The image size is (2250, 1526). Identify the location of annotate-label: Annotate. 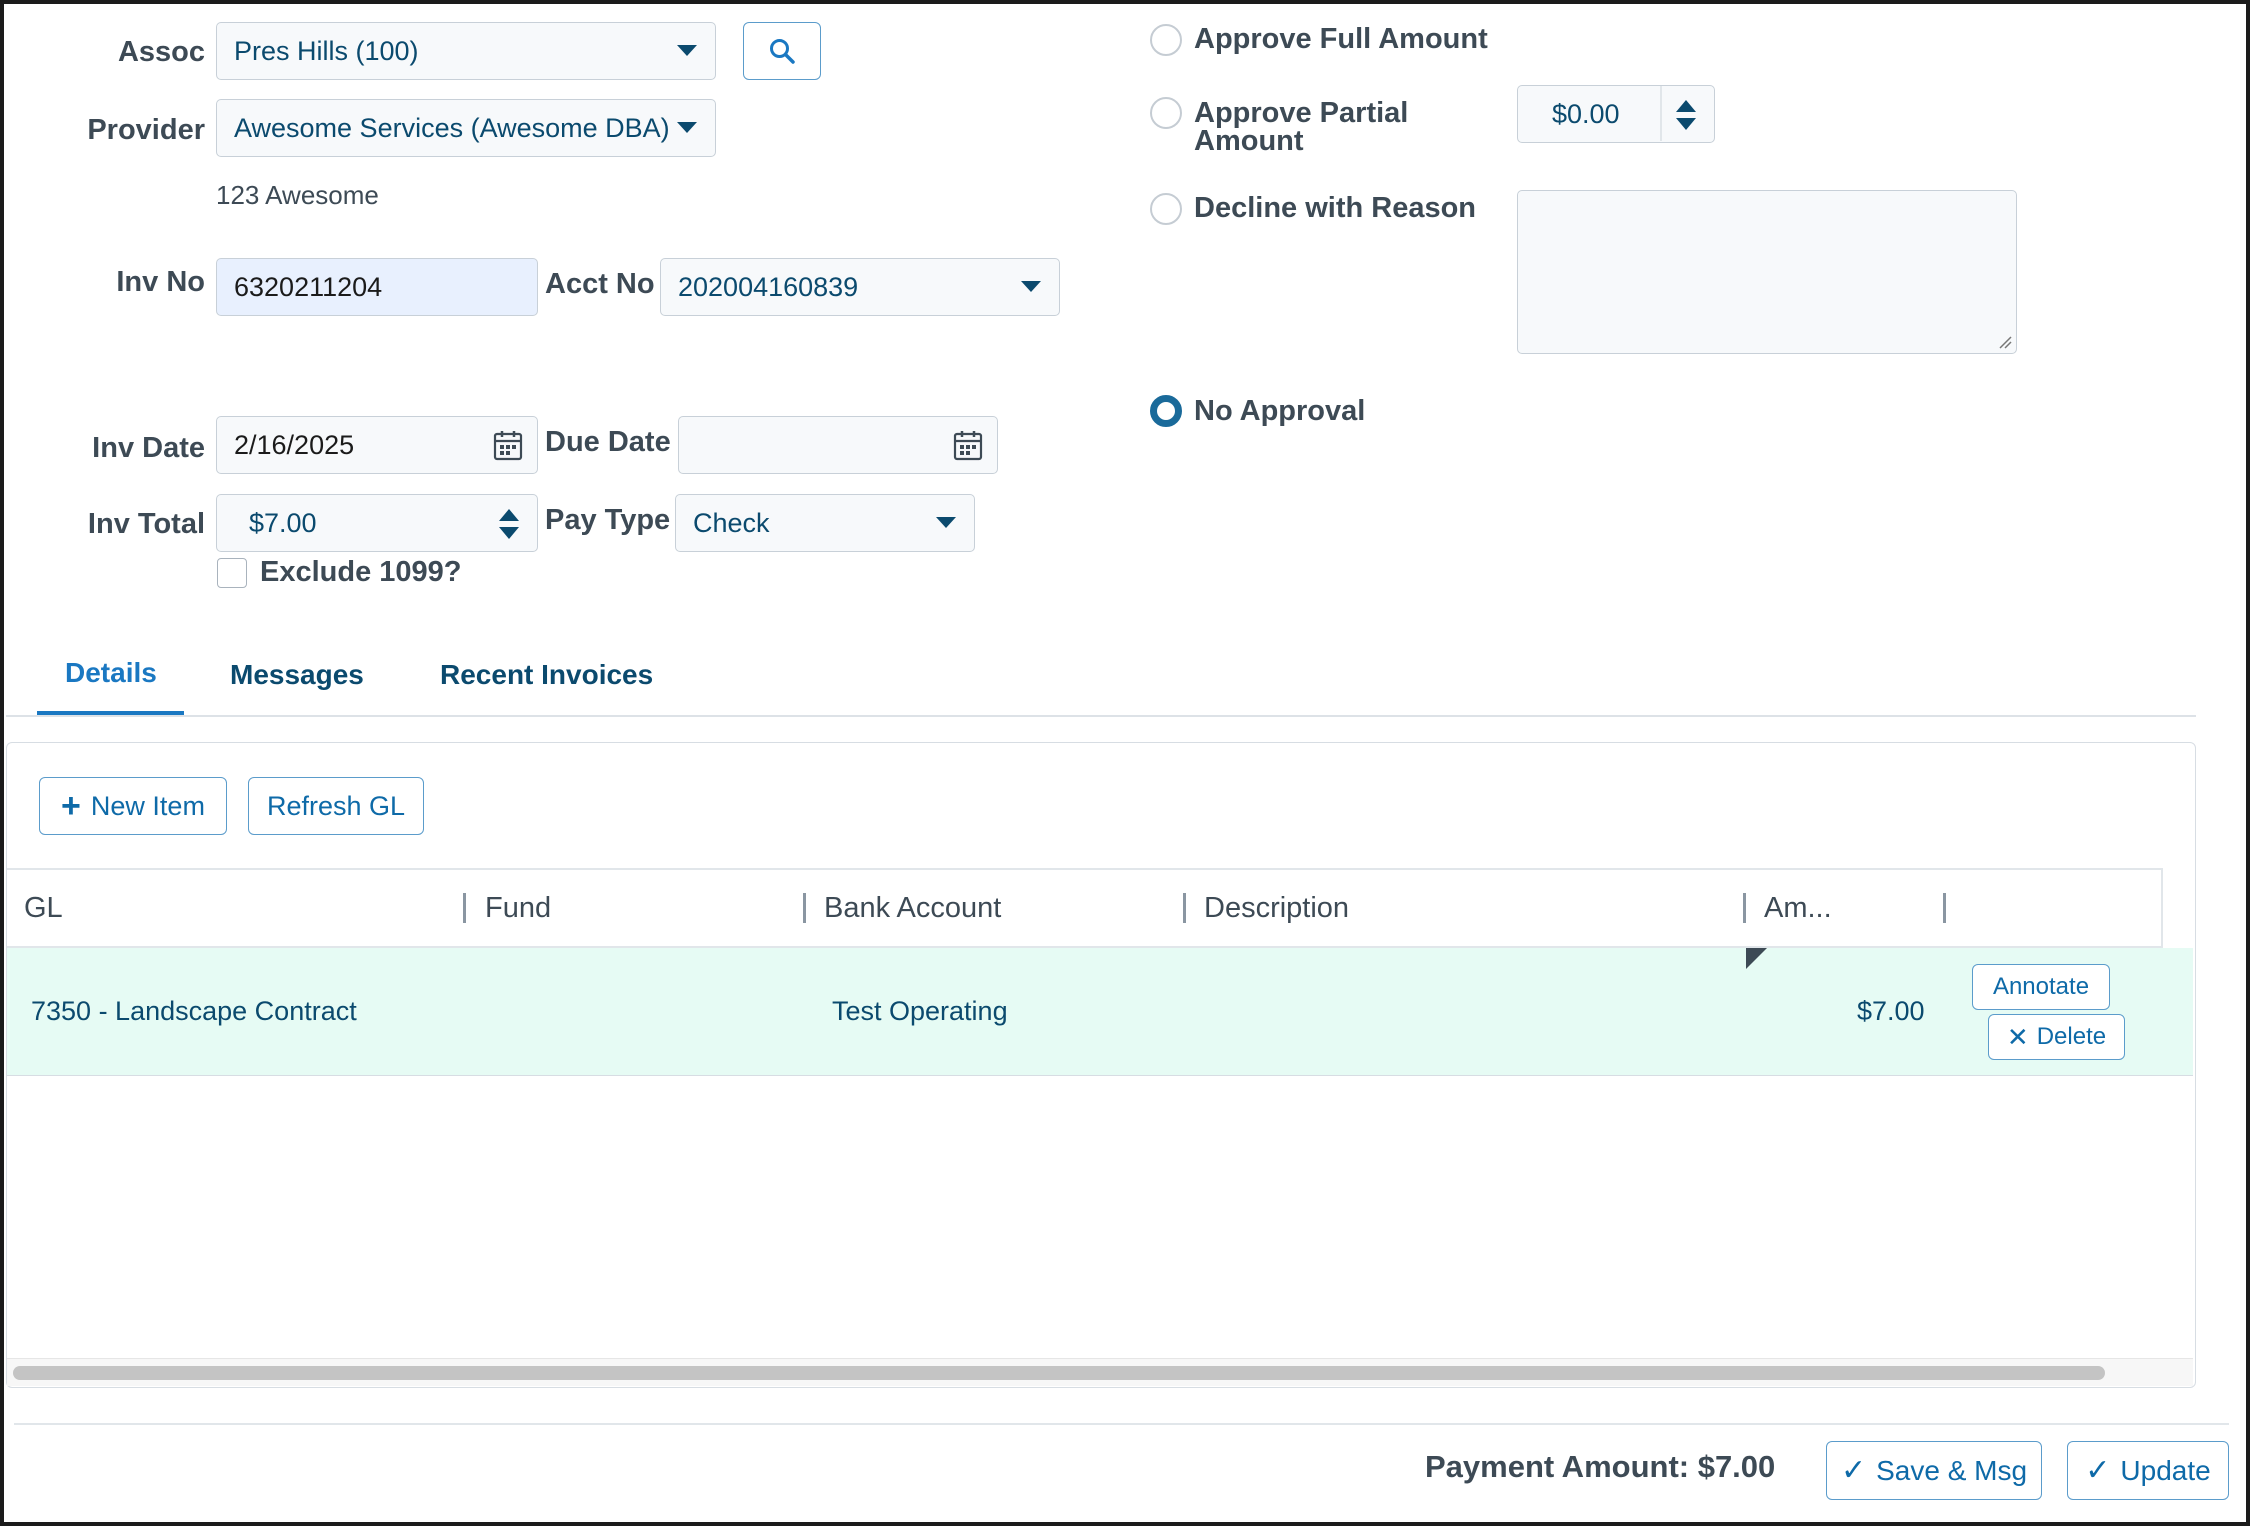
(2041, 986).